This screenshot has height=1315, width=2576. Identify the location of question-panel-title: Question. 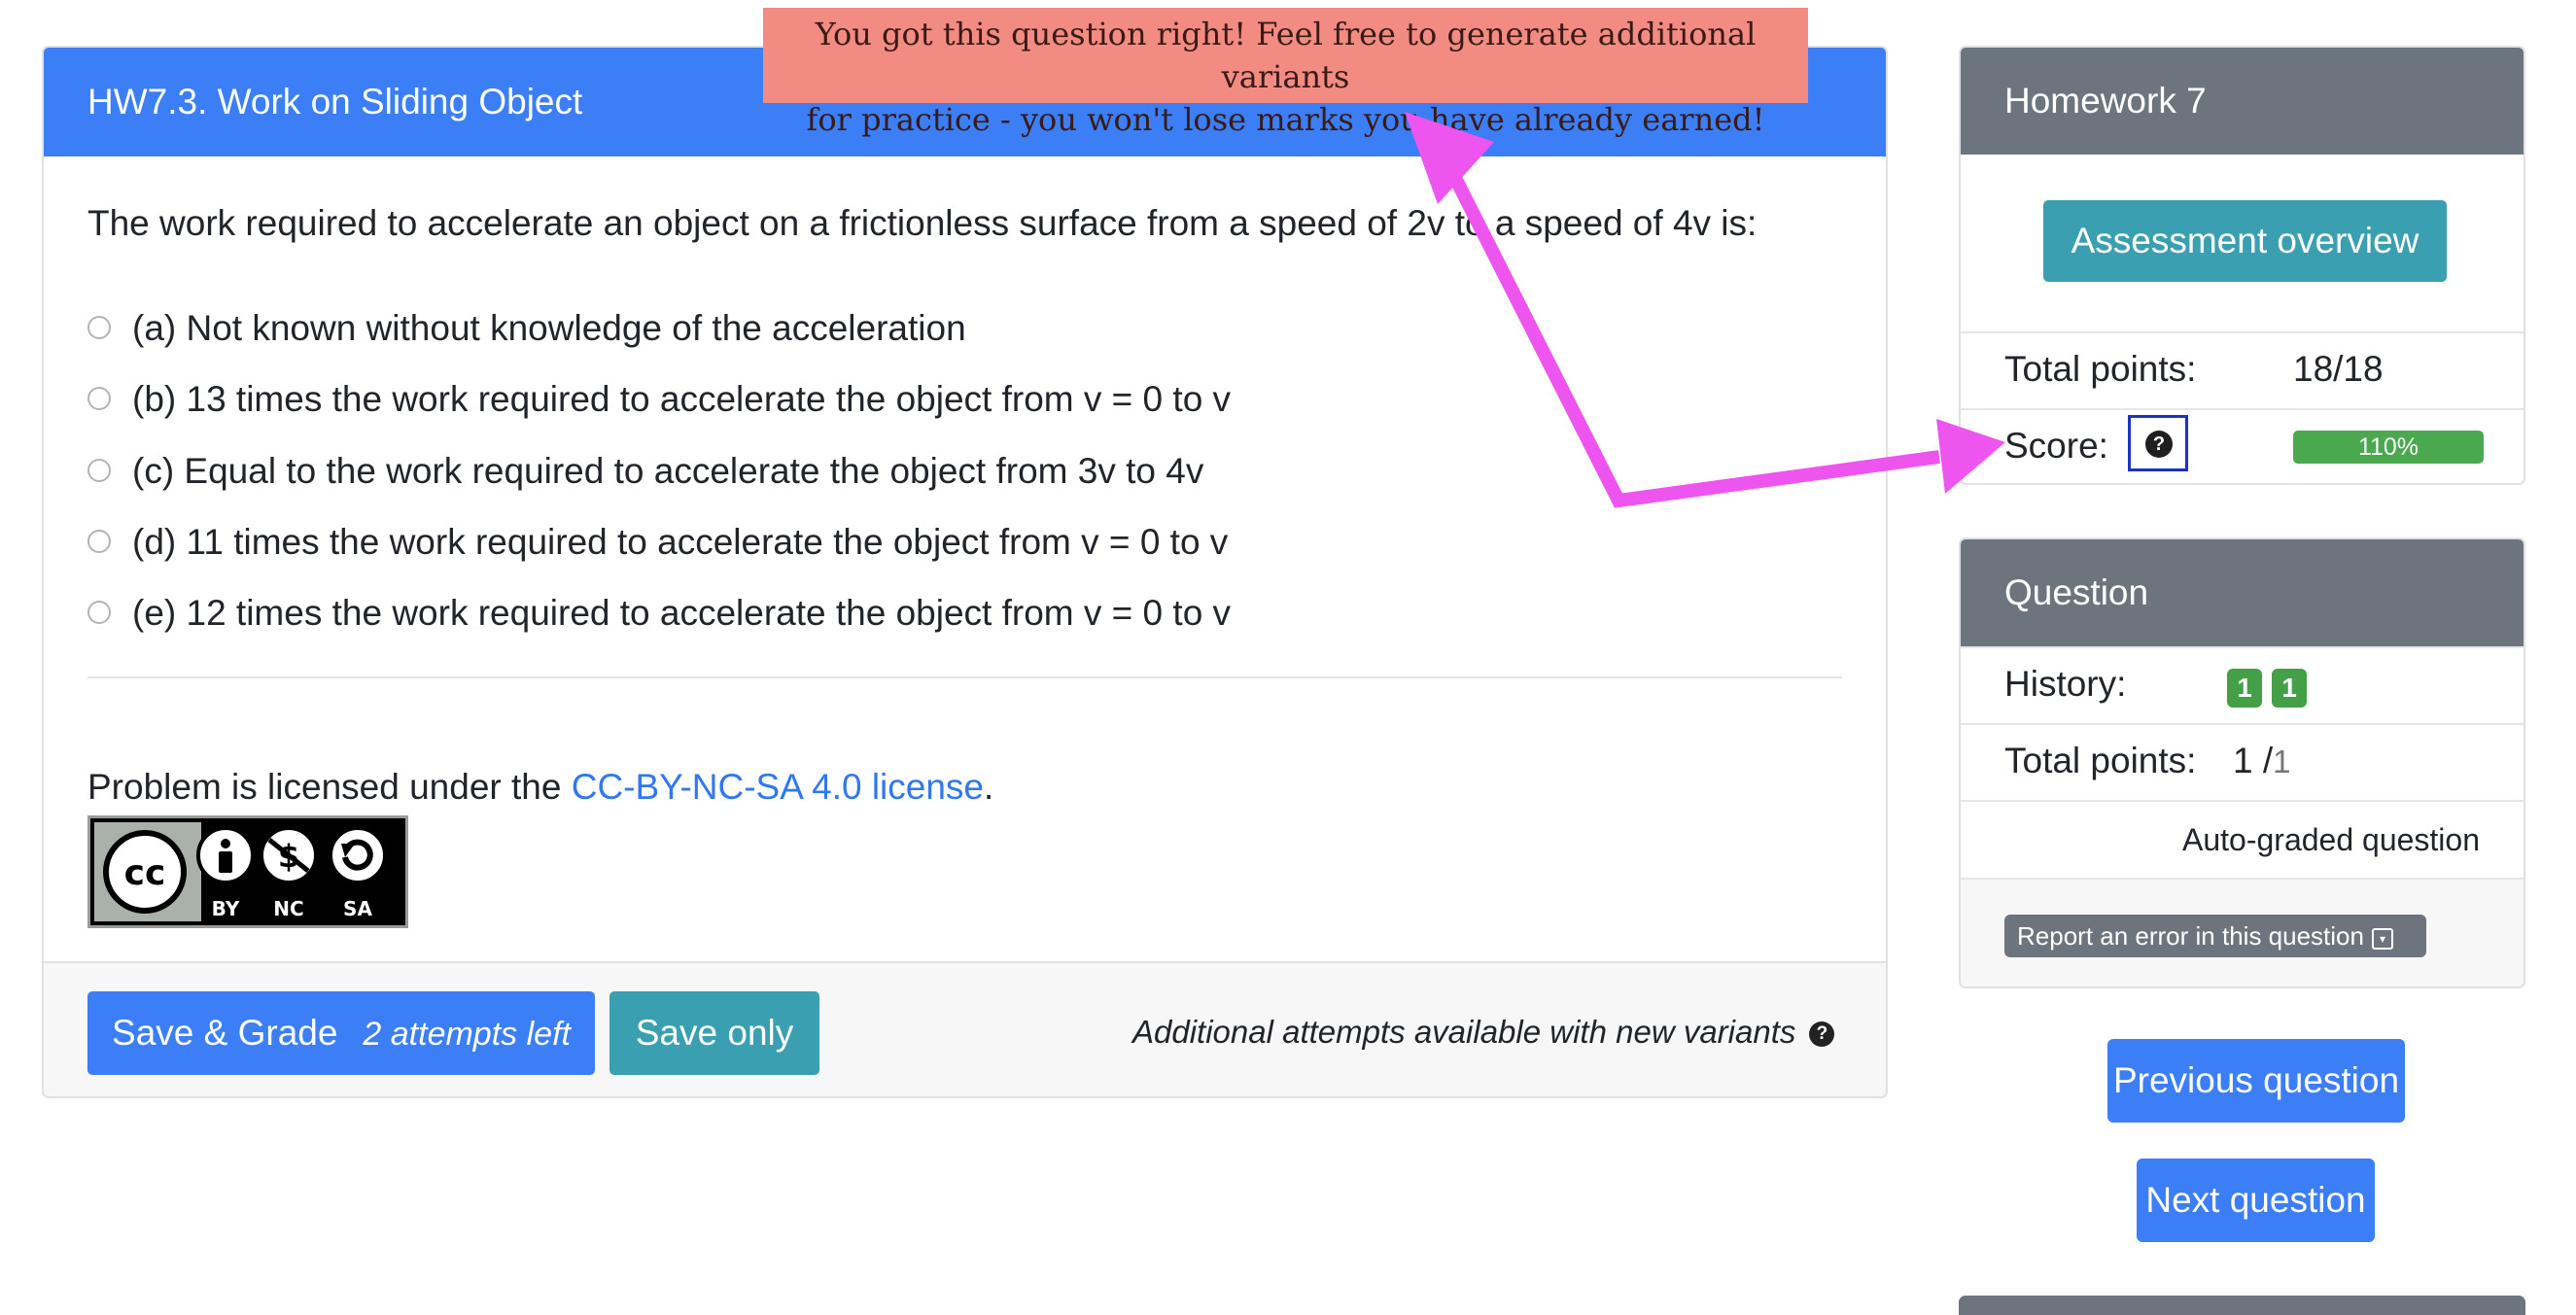
(2242, 592).